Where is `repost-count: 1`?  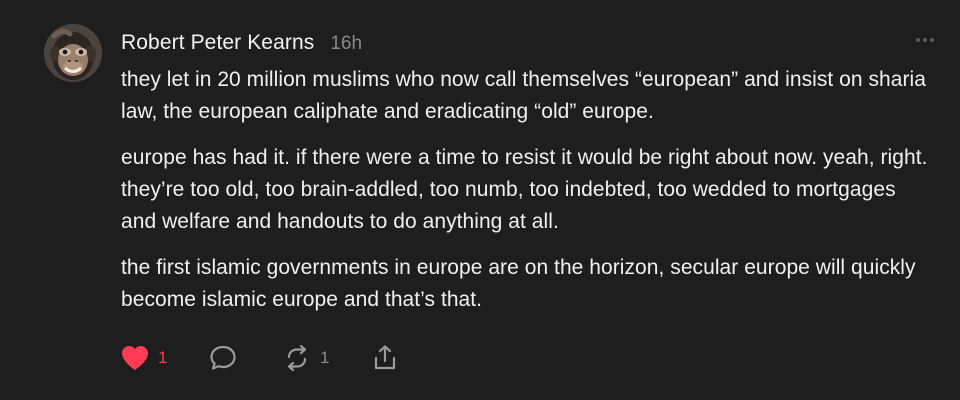 repost-count: 1 is located at coordinates (325, 357).